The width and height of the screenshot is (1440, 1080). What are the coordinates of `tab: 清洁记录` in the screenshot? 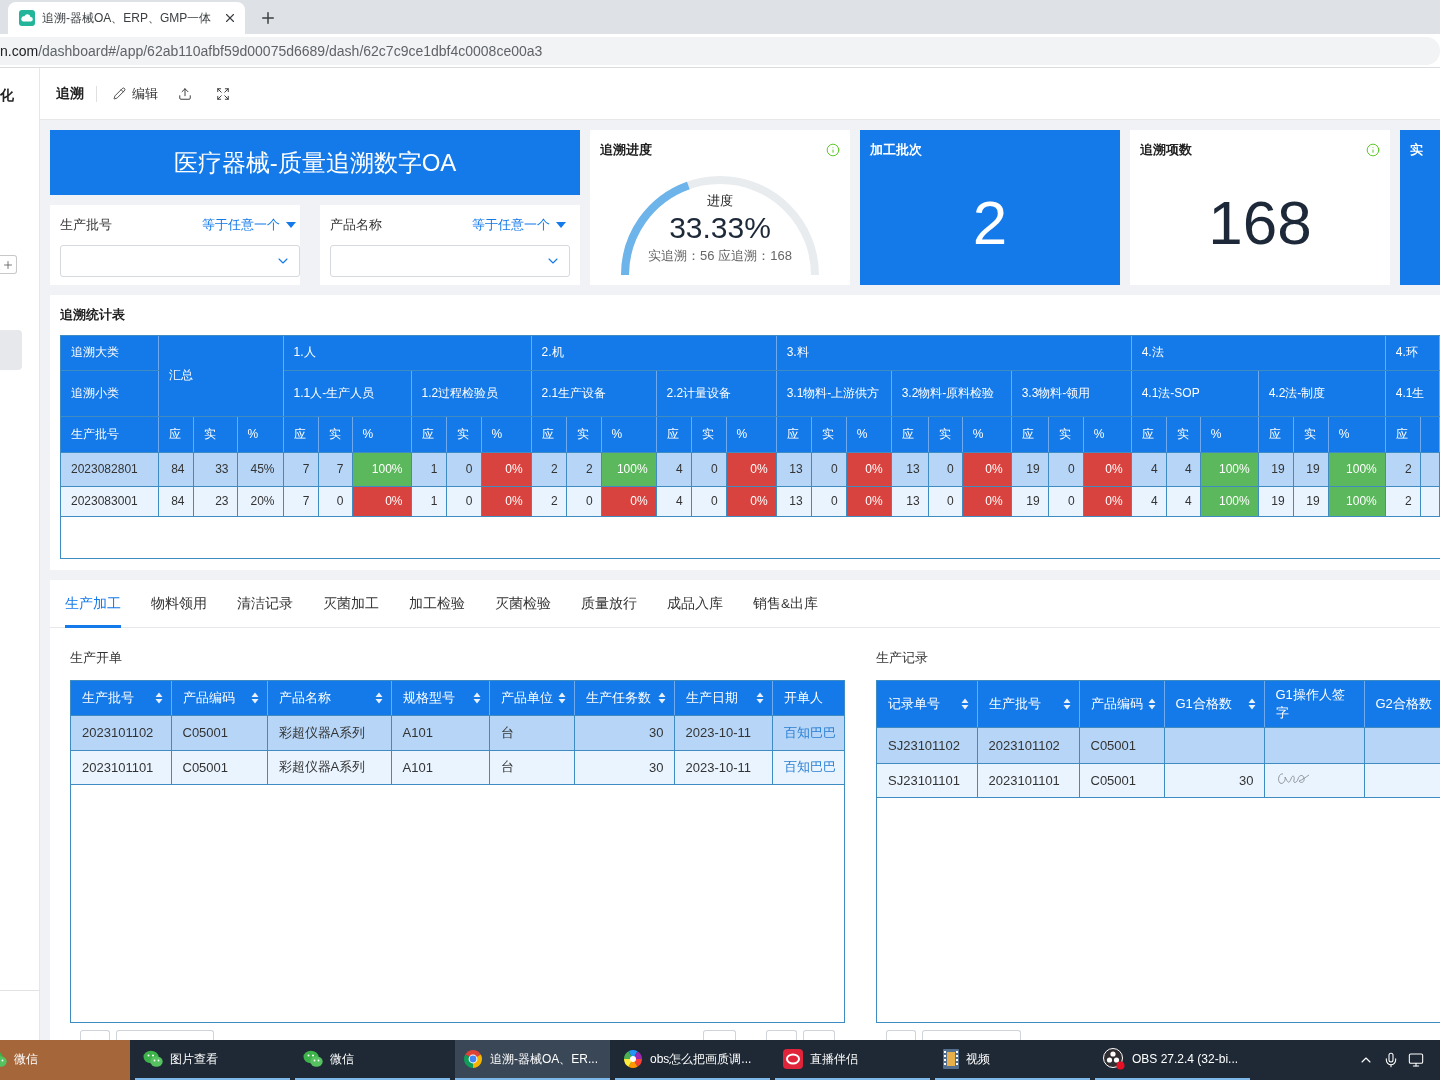 It's located at (265, 604).